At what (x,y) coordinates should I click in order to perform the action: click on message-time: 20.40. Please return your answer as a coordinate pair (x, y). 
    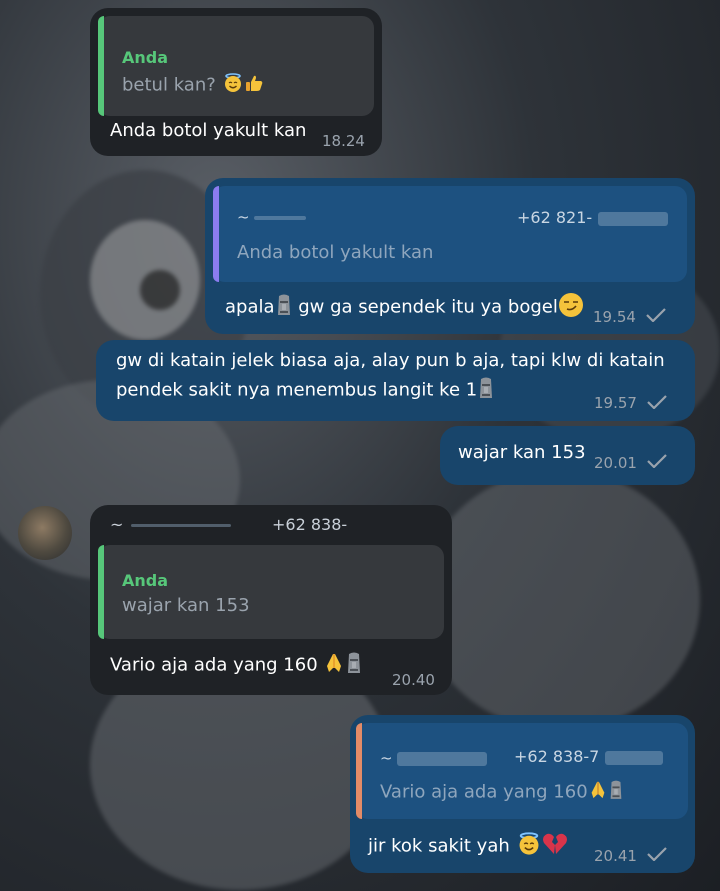
    Looking at the image, I should click on (413, 680).